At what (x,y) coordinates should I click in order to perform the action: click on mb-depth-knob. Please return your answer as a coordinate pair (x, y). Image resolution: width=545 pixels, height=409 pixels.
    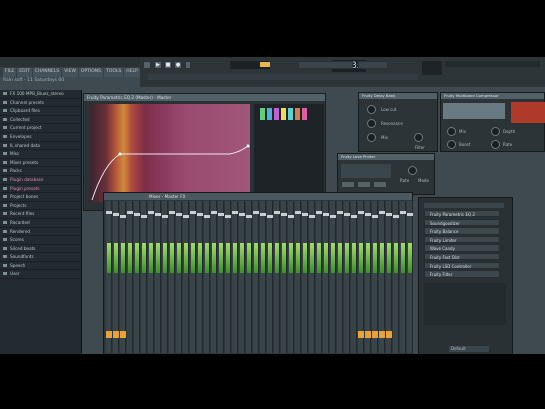
    Looking at the image, I should click on (495, 131).